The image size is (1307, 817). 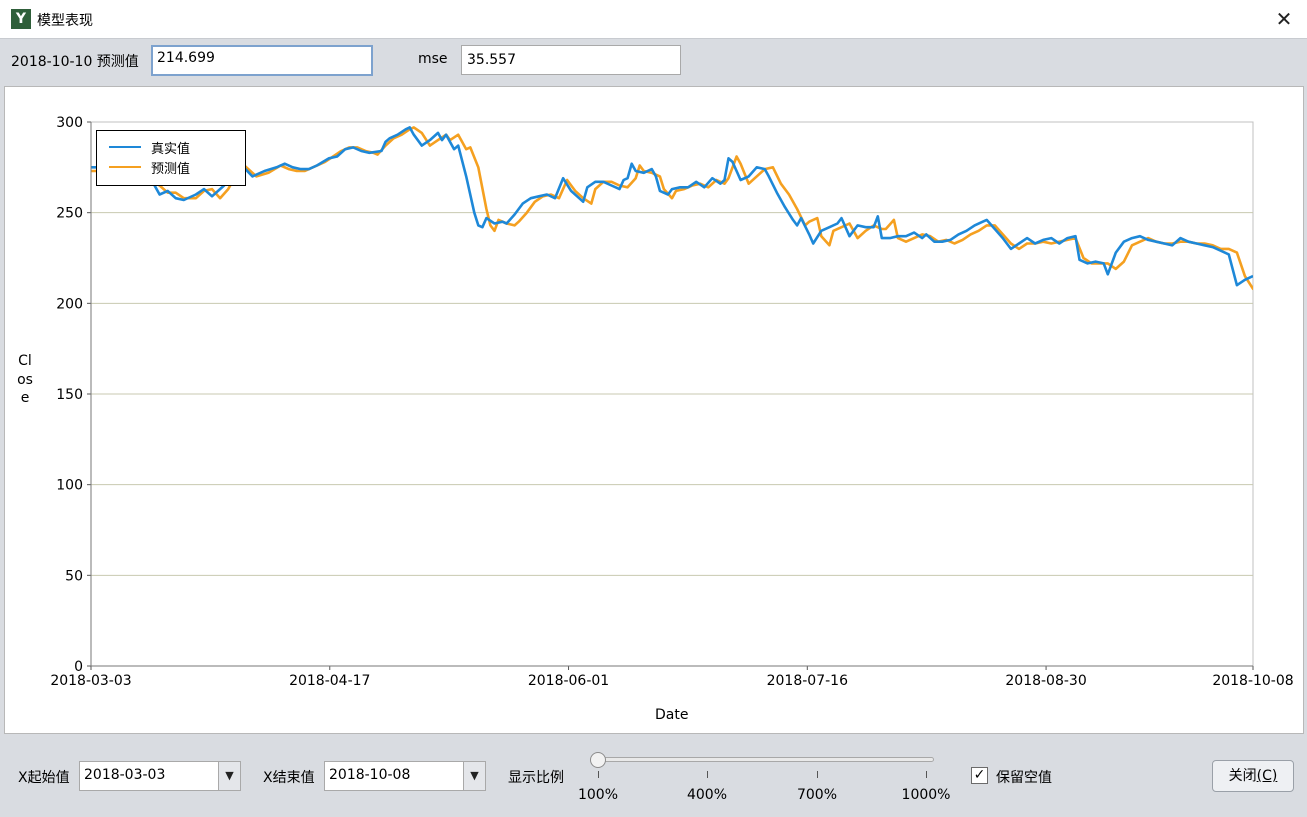 I want to click on x-end-label: X结束值, so click(x=289, y=778).